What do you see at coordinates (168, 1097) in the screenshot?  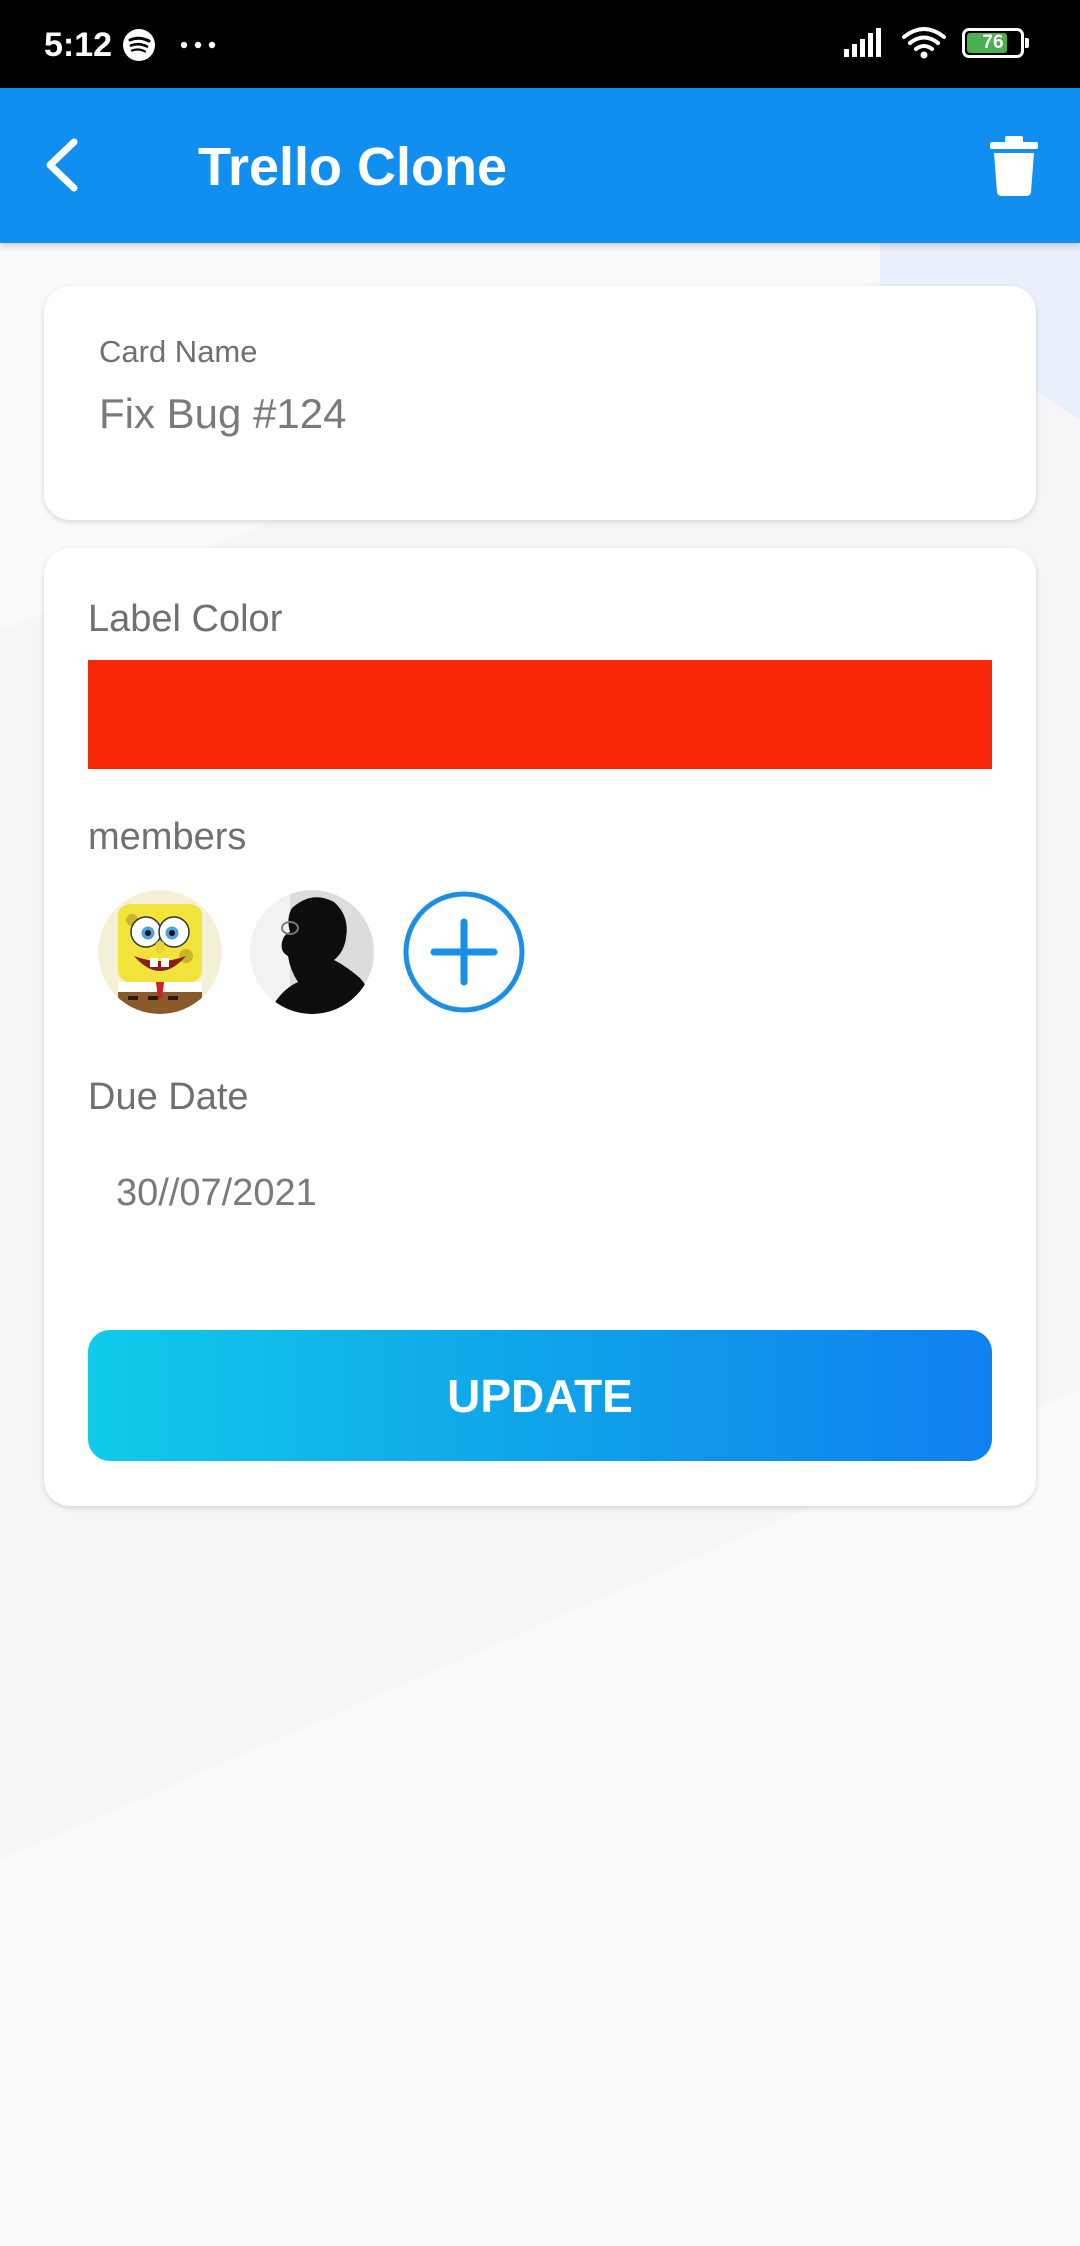 I see `due-date-label: Due Date` at bounding box center [168, 1097].